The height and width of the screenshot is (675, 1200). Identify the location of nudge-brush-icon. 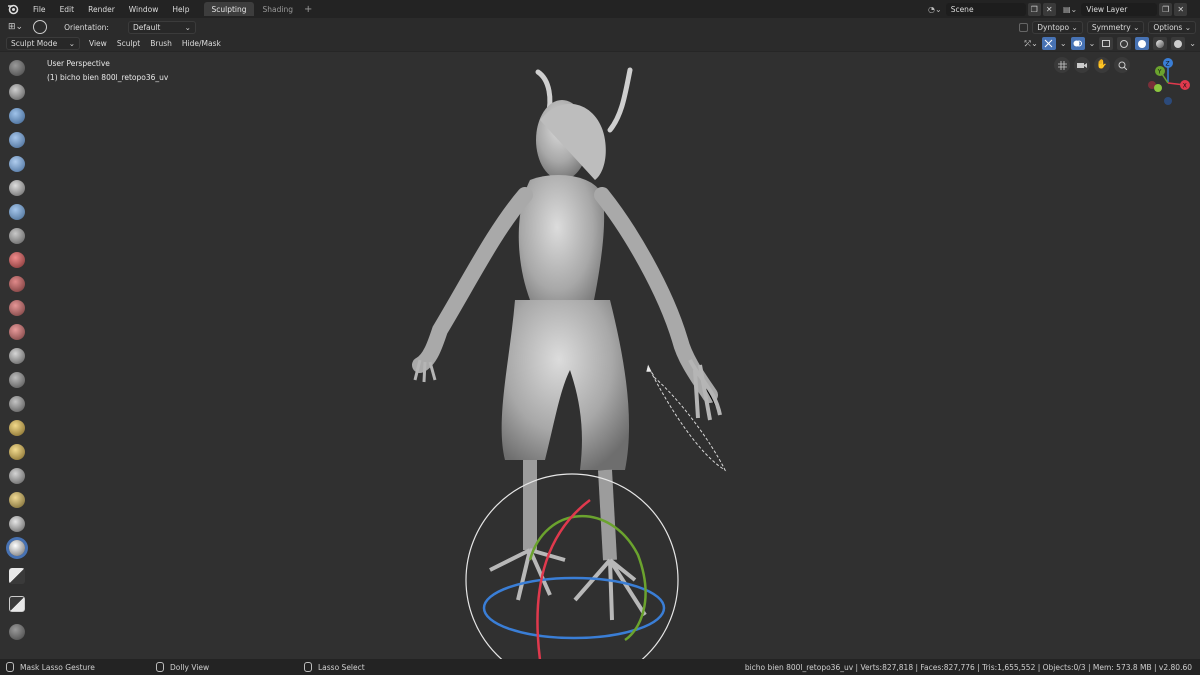
(17, 428).